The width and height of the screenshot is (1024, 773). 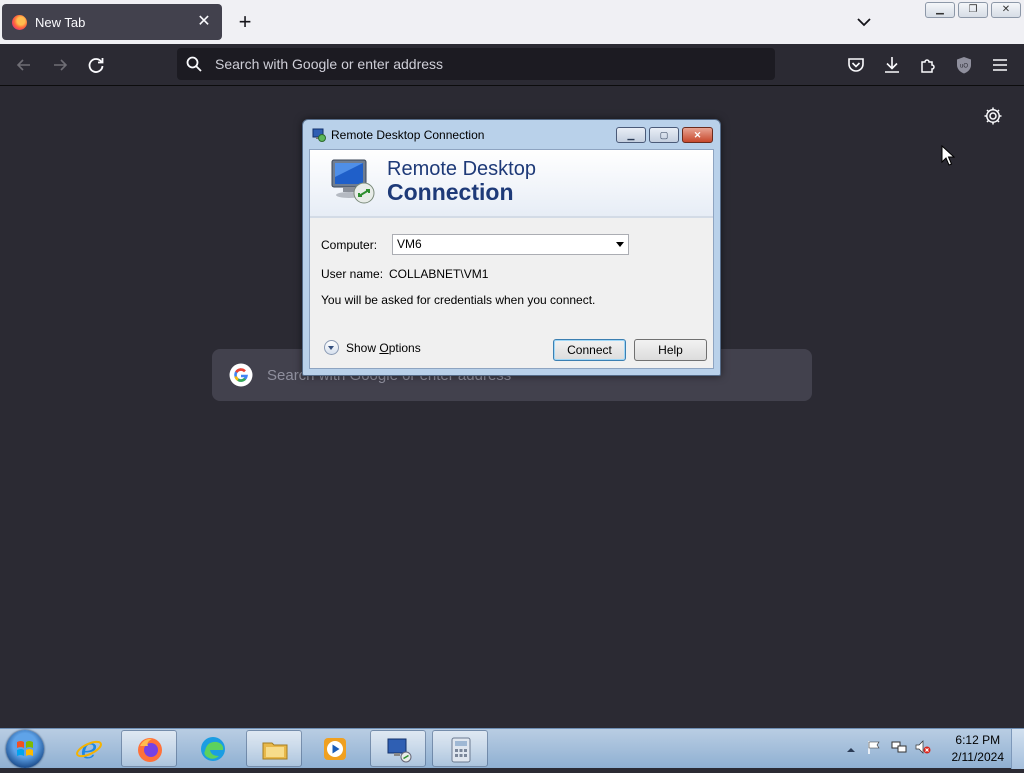 I want to click on system-clock: 6:12 PM 2/11/2024, so click(x=978, y=749).